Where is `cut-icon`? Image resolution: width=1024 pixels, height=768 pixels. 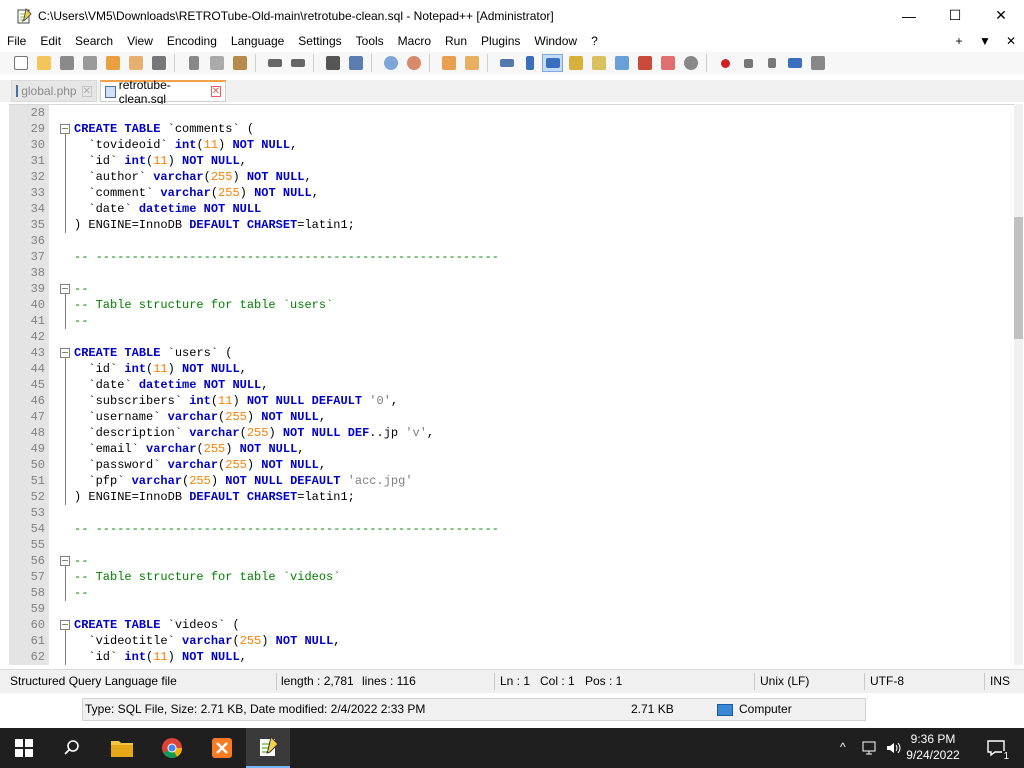
cut-icon is located at coordinates (193, 63).